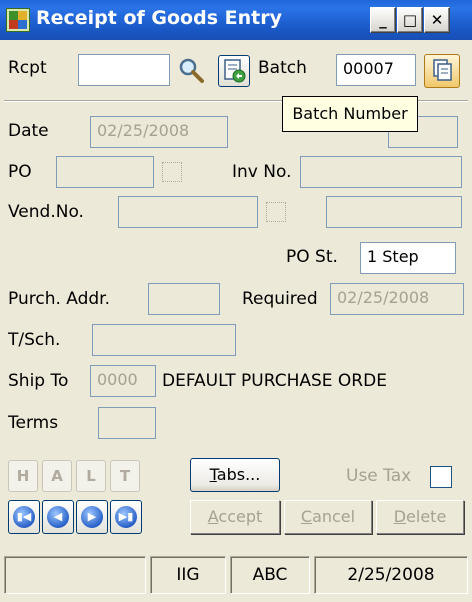 The height and width of the screenshot is (602, 472). Describe the element at coordinates (27, 68) in the screenshot. I see `receipt-label: Rcpt` at that location.